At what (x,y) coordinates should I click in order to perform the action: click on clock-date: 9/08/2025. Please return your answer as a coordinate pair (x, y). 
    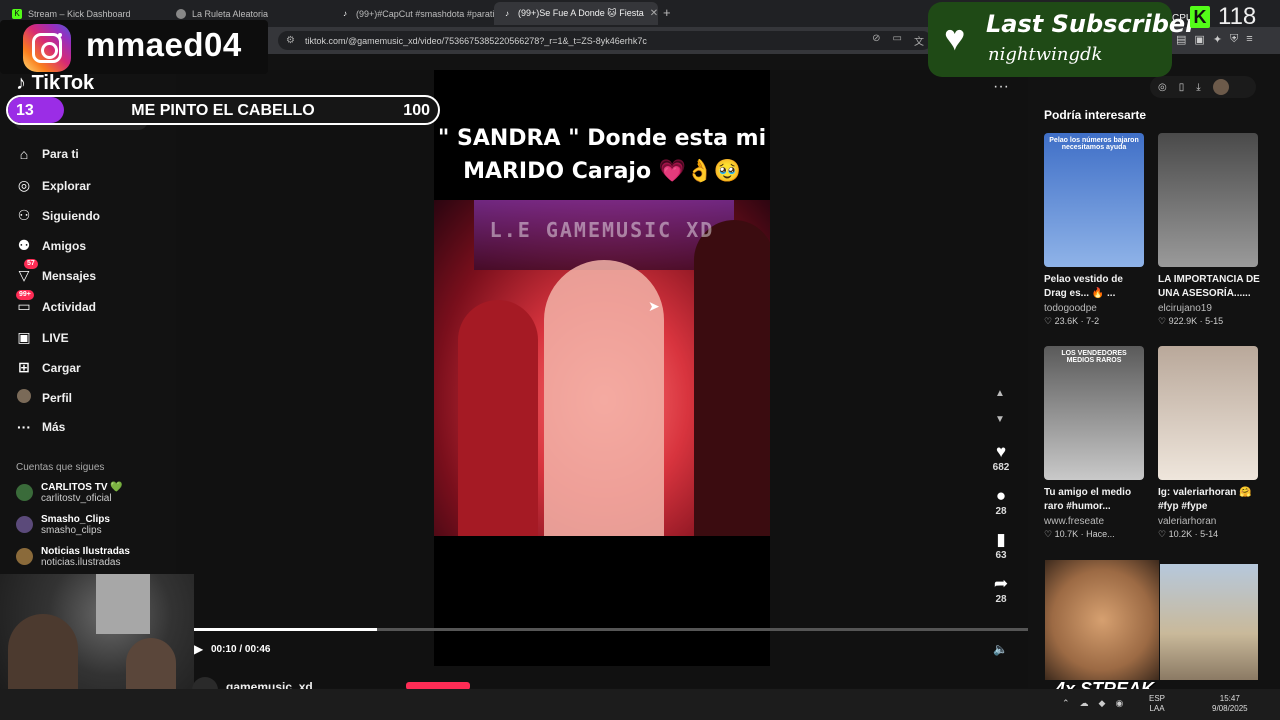
    Looking at the image, I should click on (1230, 708).